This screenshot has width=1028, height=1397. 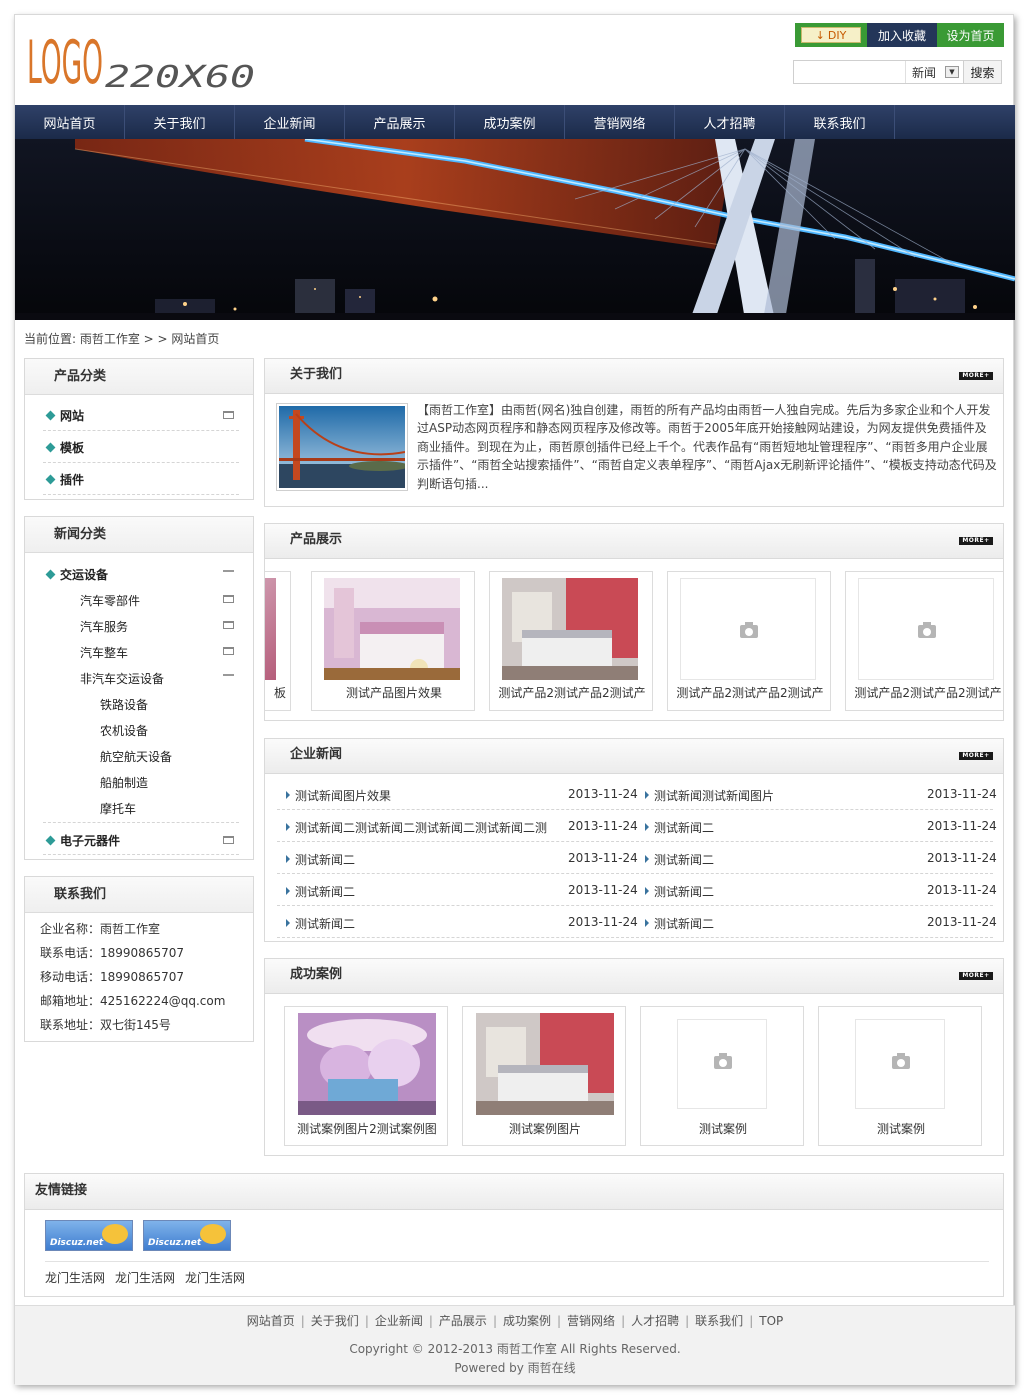 I want to click on category-item-website: 网站, so click(x=72, y=415).